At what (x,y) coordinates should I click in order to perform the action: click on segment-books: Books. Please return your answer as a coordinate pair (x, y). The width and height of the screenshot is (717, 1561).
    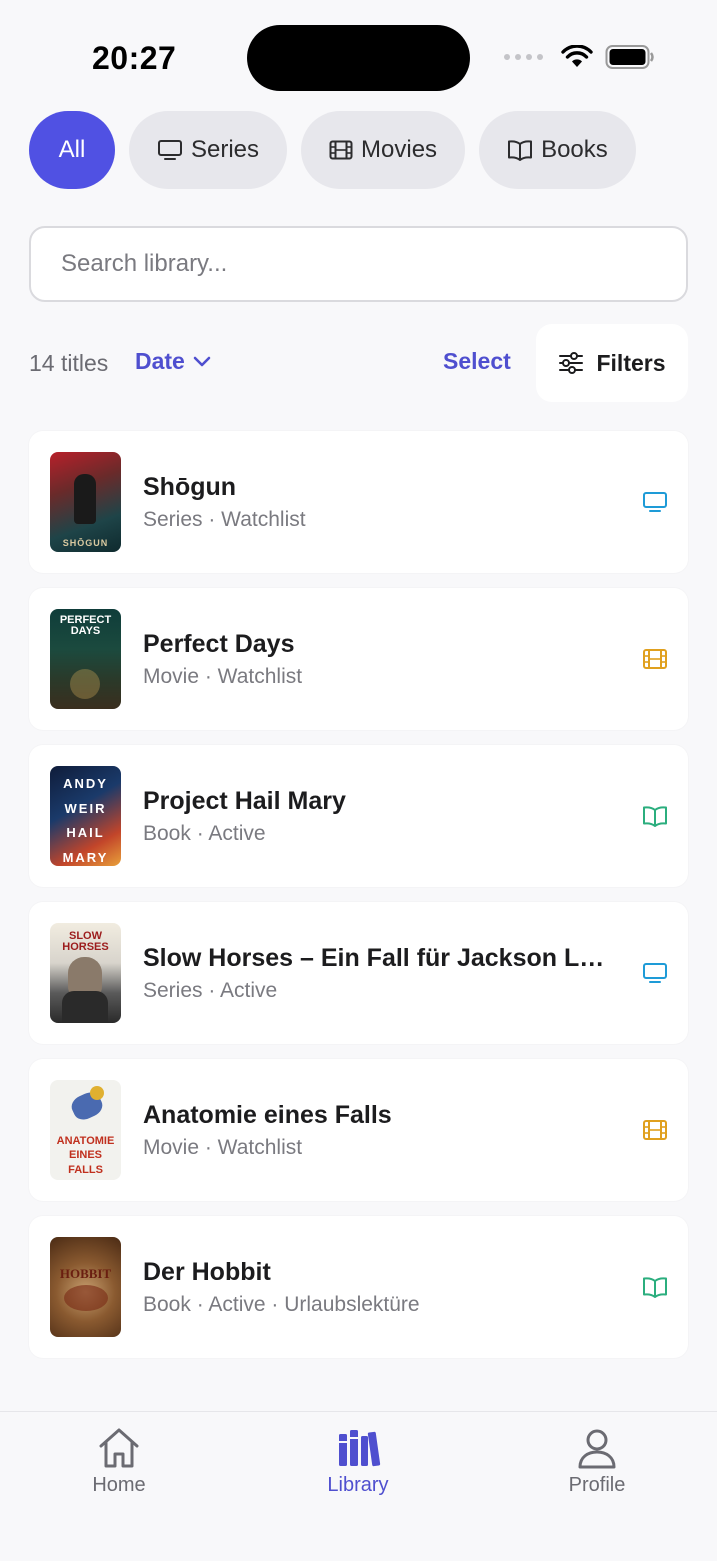
    Looking at the image, I should click on (557, 150).